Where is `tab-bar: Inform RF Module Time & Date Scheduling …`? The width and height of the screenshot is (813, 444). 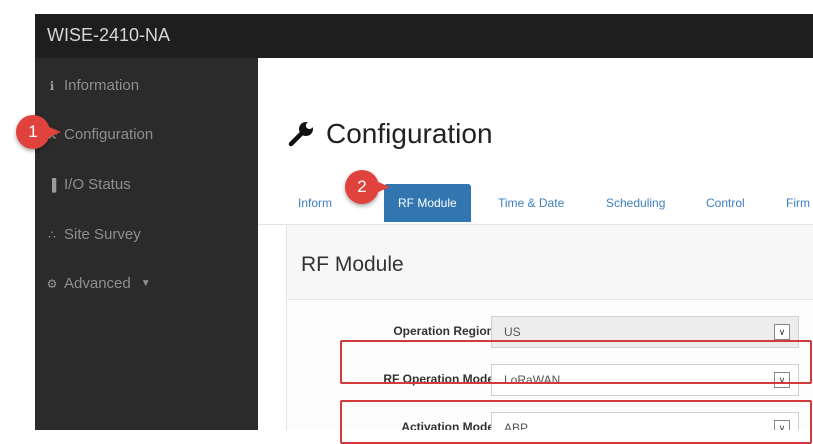 tab-bar: Inform RF Module Time & Date Scheduling … is located at coordinates (535, 204).